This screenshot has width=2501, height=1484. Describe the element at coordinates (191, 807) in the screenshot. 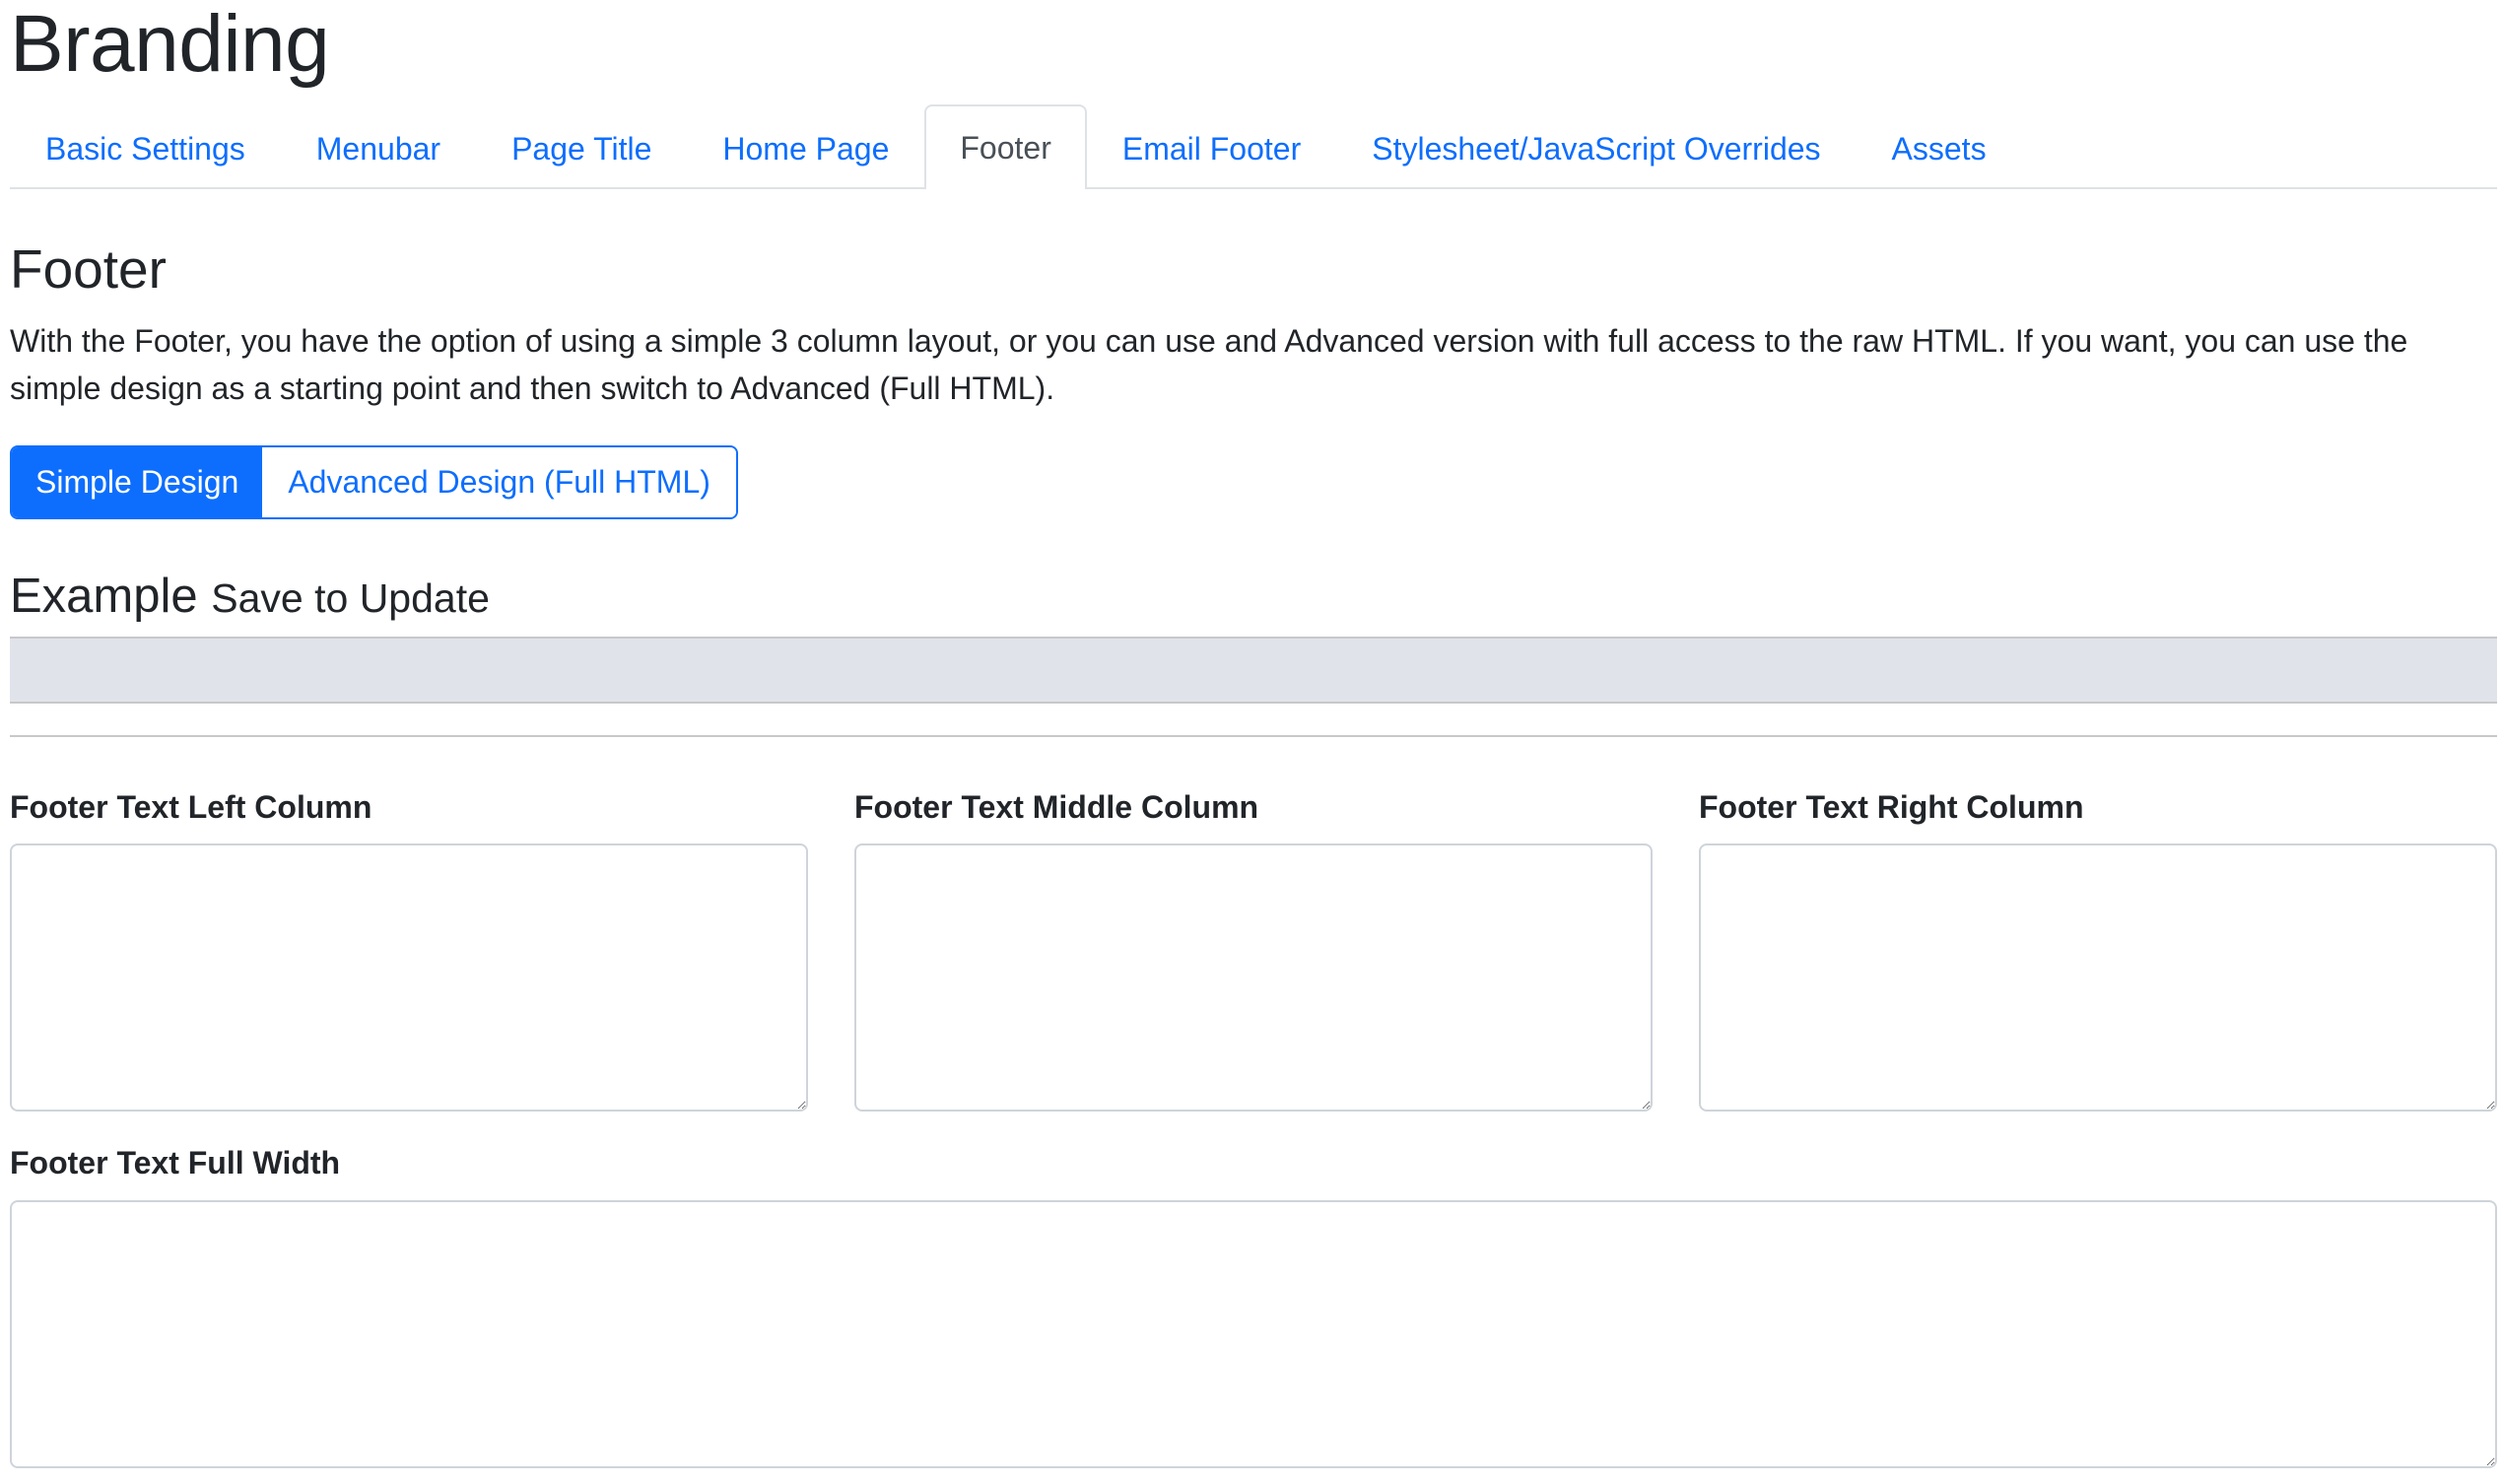

I see `left-column-label: Footer Text Left Column` at that location.